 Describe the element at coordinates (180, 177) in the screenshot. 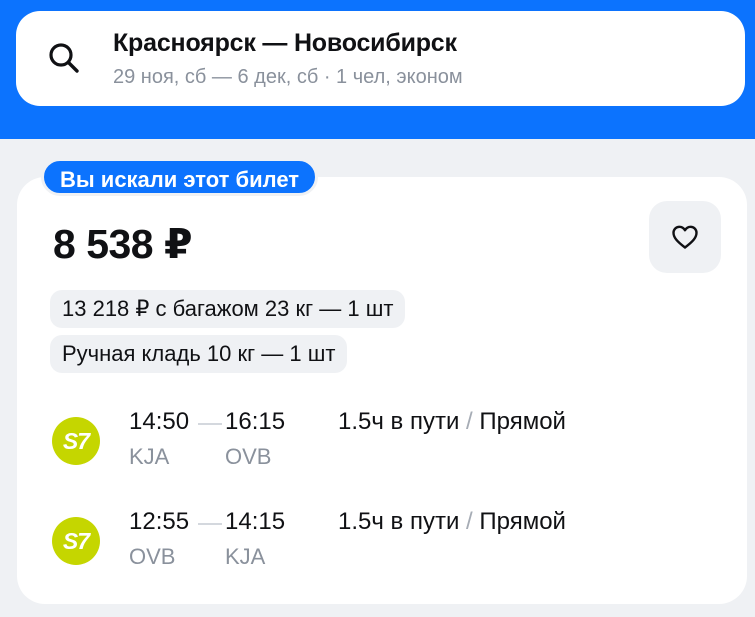

I see `searched-ticket-badge: Вы искали этот билет` at that location.